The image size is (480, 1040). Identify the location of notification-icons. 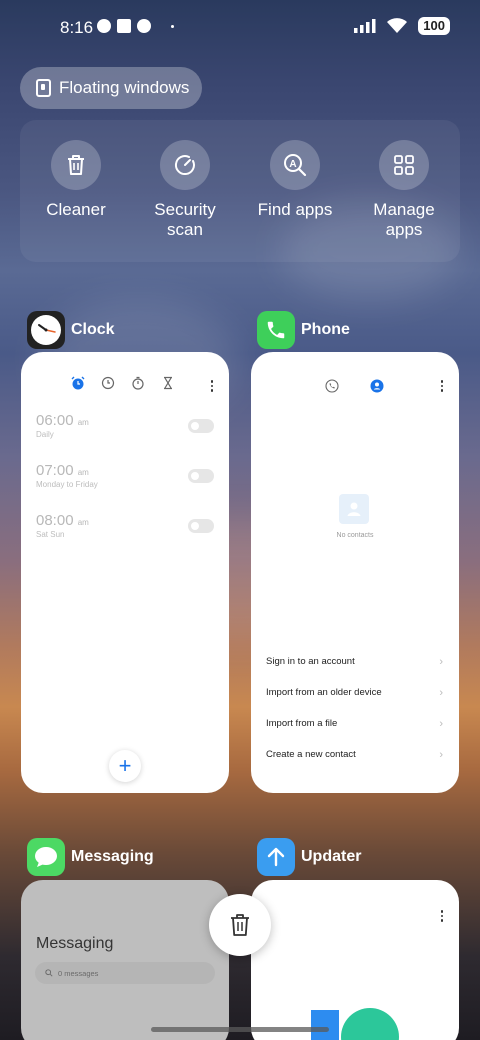
(135, 26).